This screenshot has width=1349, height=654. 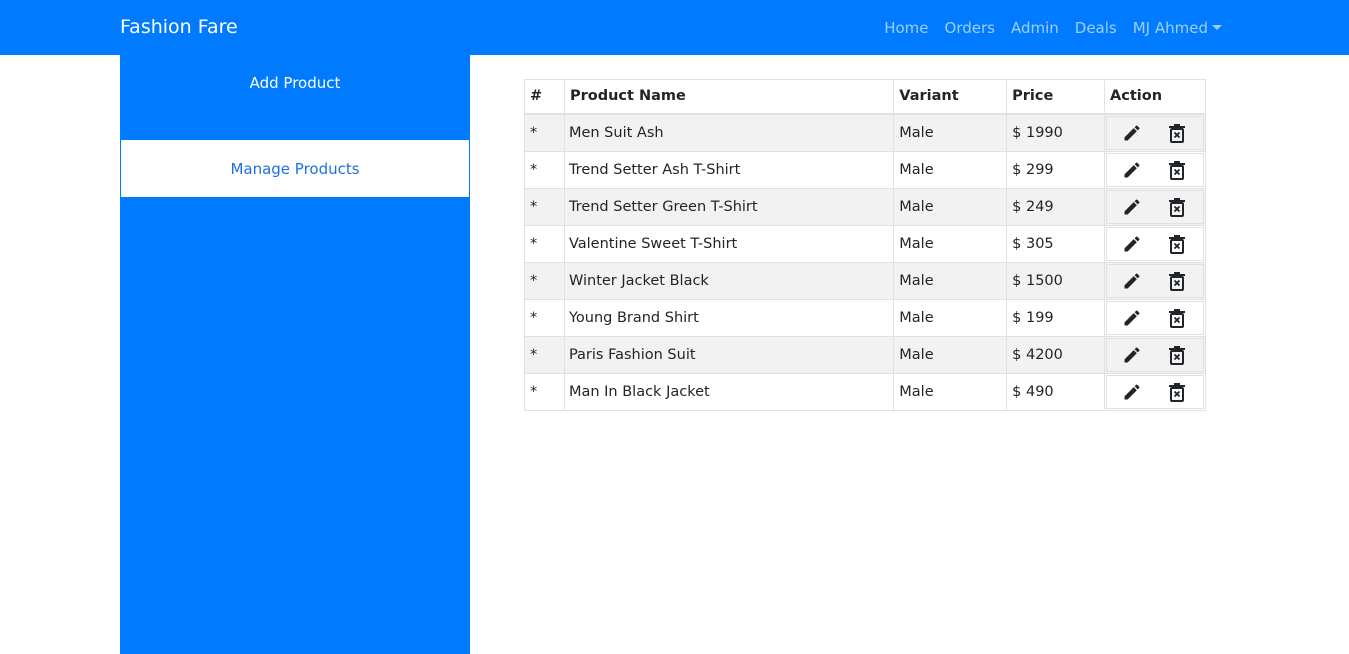 What do you see at coordinates (1056, 354) in the screenshot?
I see `price-cell: $ 4200` at bounding box center [1056, 354].